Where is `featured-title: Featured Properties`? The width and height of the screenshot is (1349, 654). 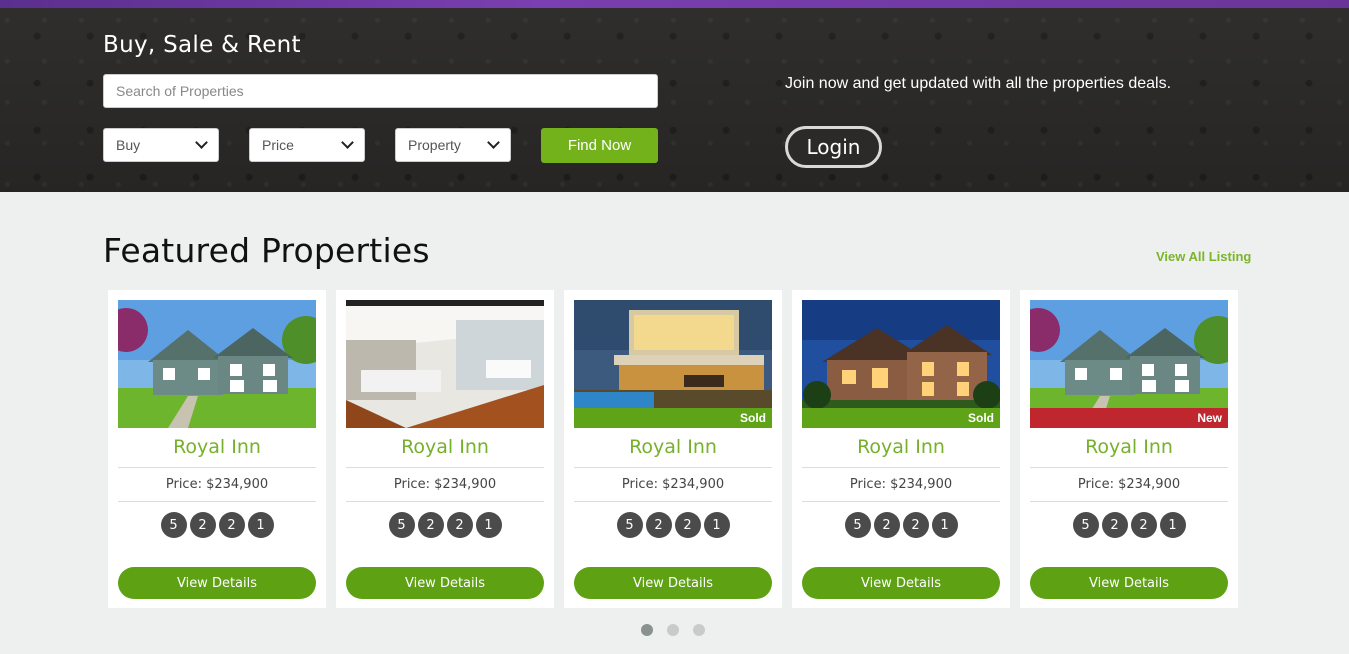
featured-title: Featured Properties is located at coordinates (266, 250).